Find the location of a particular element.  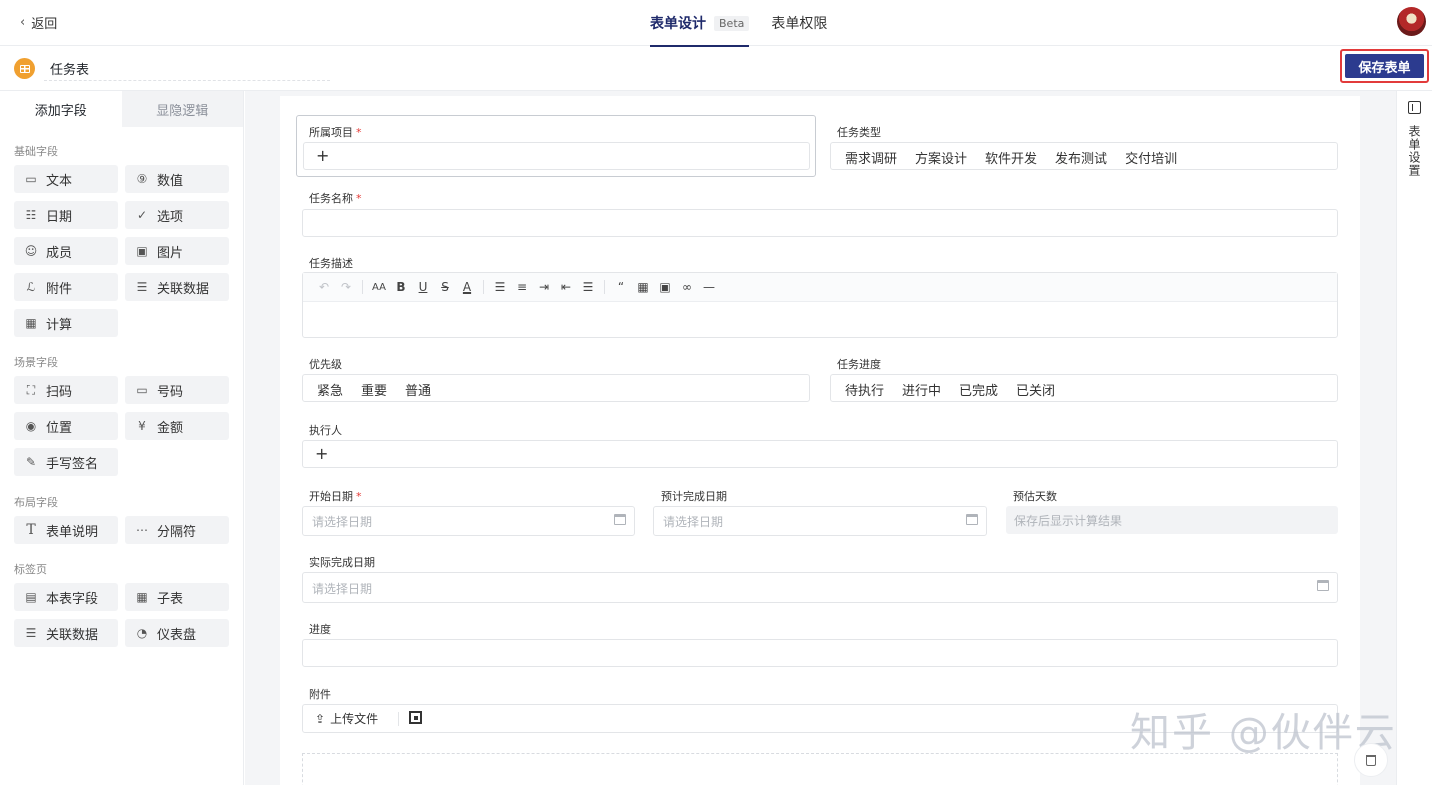

save-form-button: 保存表单 is located at coordinates (1384, 66).